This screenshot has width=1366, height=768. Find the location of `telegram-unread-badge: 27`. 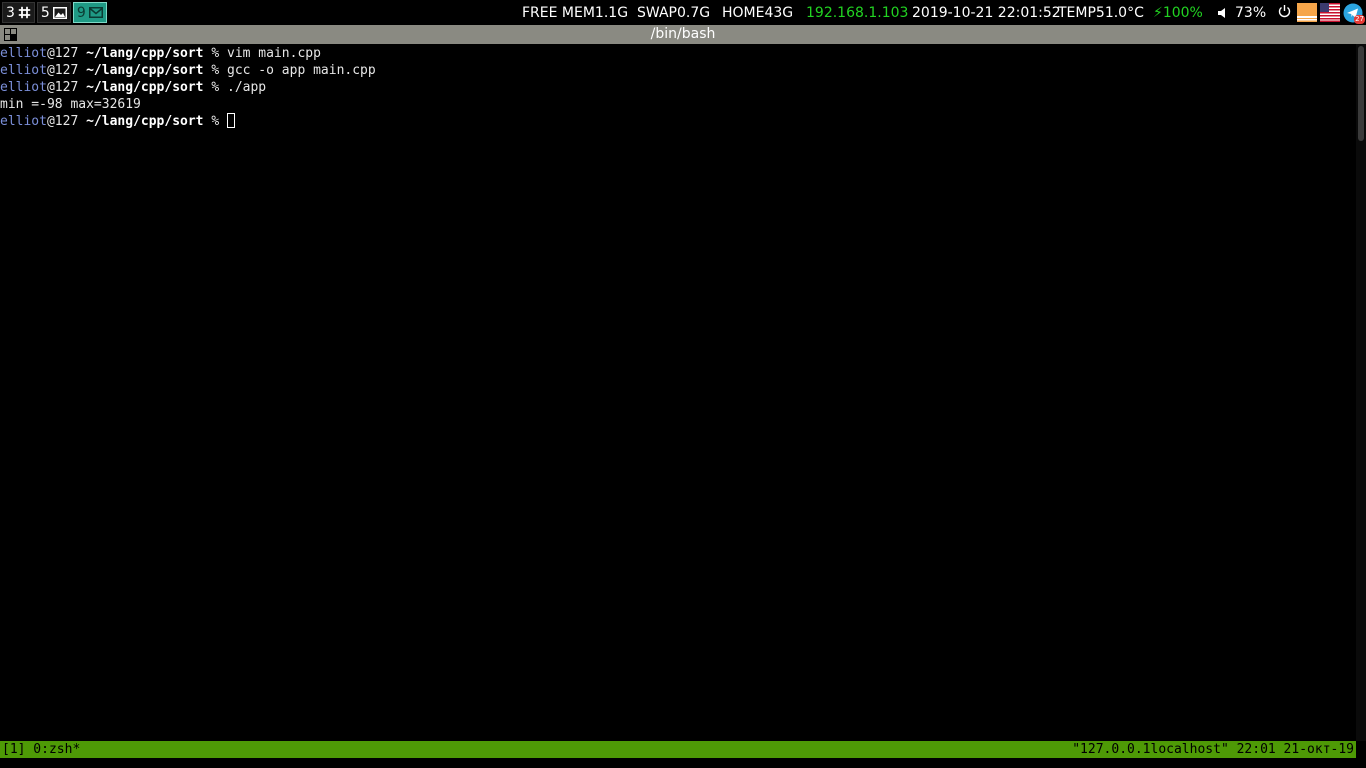

telegram-unread-badge: 27 is located at coordinates (1359, 19).